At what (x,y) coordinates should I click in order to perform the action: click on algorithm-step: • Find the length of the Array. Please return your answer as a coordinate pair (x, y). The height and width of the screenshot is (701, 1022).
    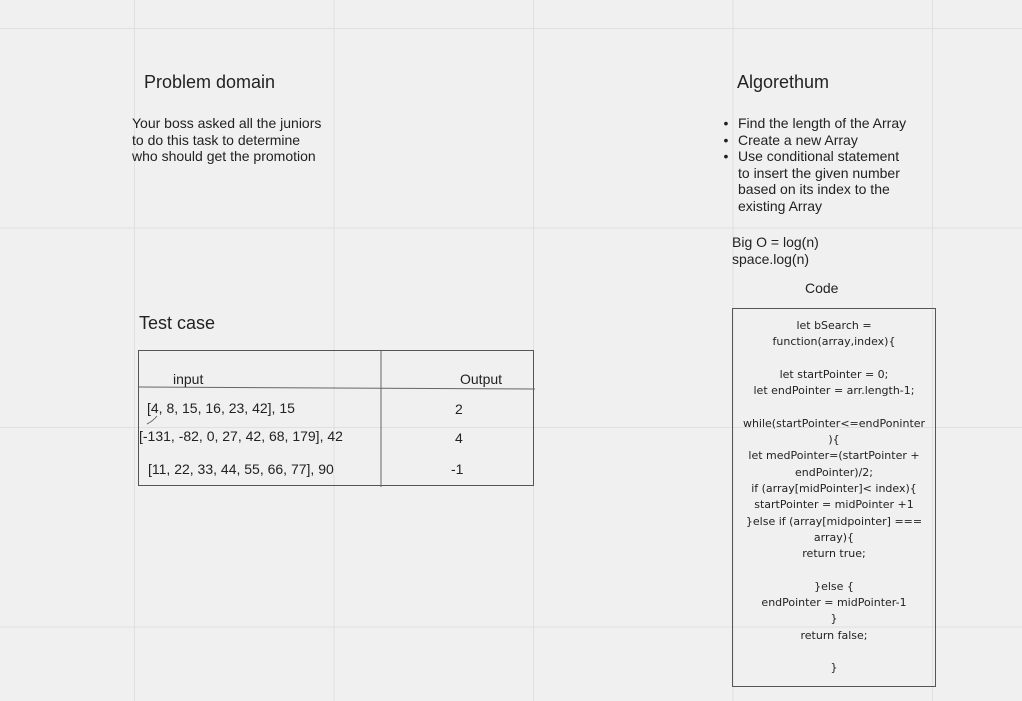
    Looking at the image, I should click on (827, 123).